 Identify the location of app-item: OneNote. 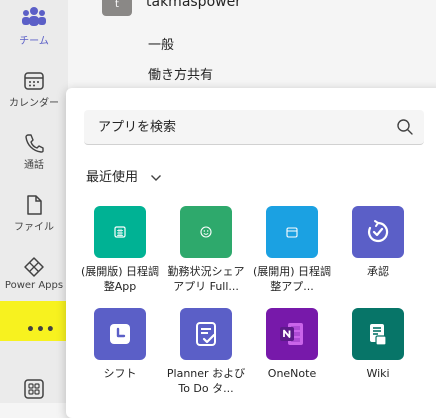
(292, 344).